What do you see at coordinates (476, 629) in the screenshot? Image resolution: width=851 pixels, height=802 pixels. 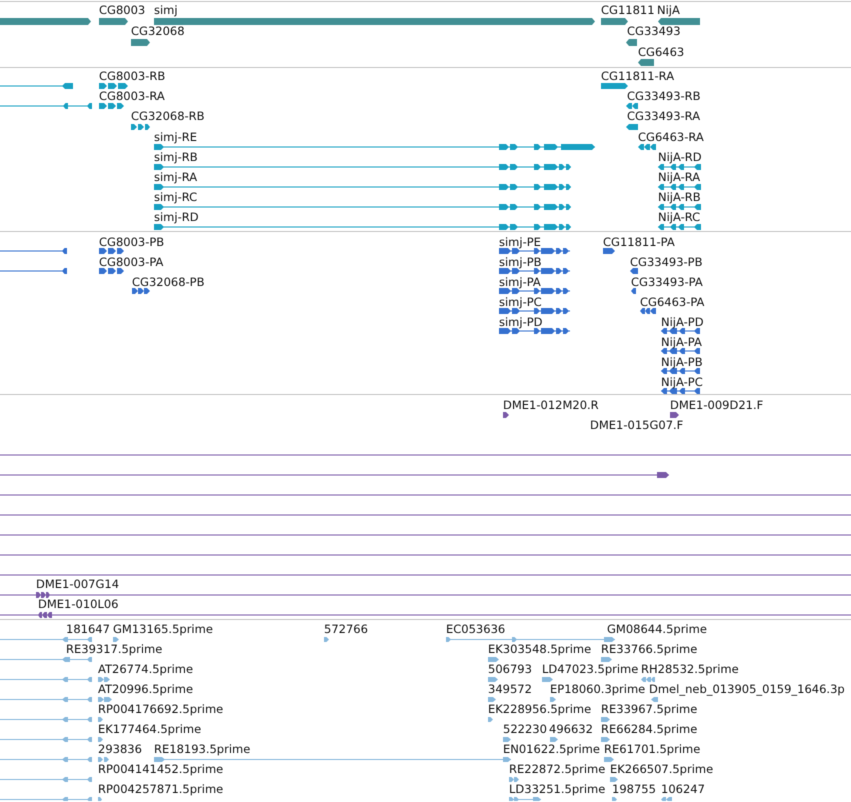 I see `feature-label: EC053636` at bounding box center [476, 629].